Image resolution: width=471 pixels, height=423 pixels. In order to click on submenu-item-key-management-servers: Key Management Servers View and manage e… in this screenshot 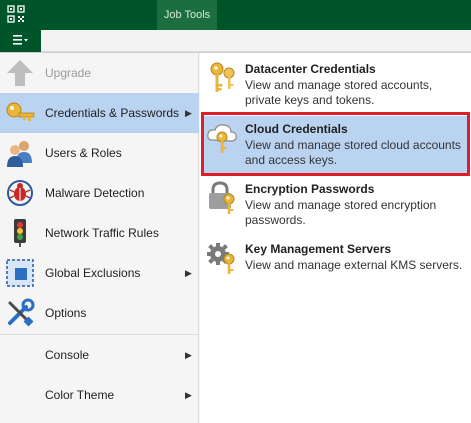, I will do `click(336, 265)`.